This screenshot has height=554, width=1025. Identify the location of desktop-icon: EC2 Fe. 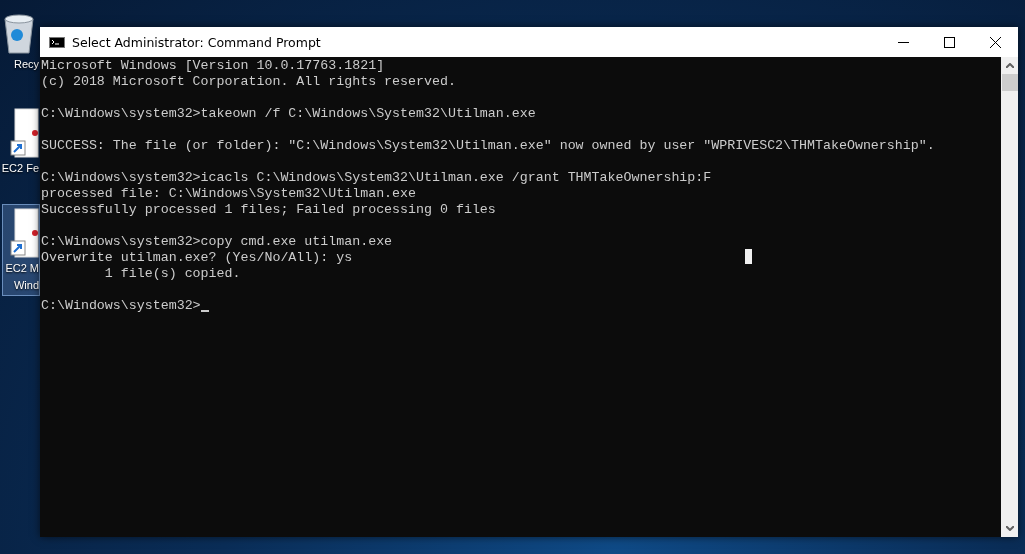
(21, 141).